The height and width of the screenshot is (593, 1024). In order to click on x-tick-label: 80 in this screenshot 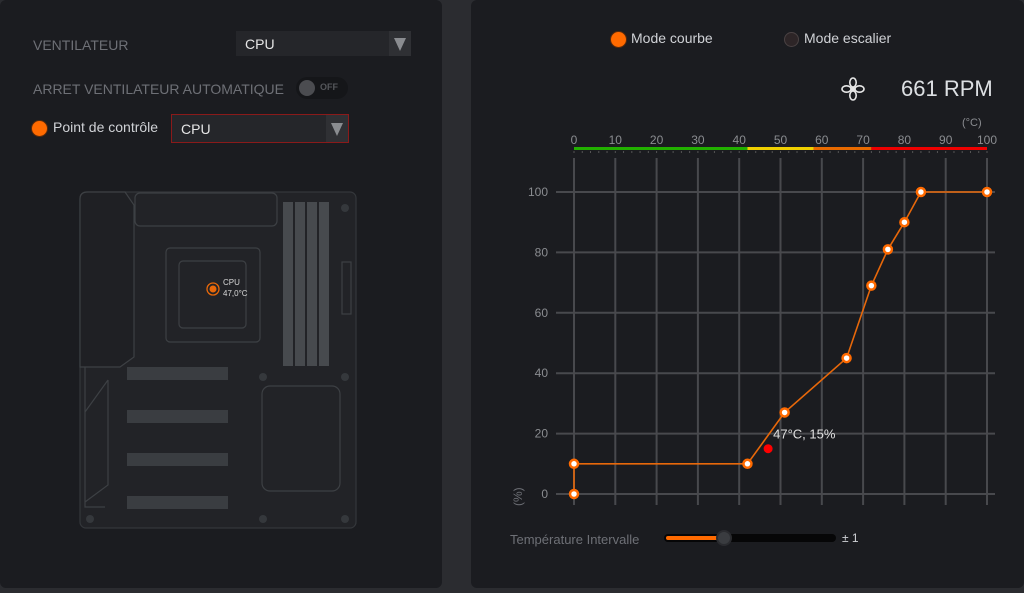, I will do `click(905, 140)`.